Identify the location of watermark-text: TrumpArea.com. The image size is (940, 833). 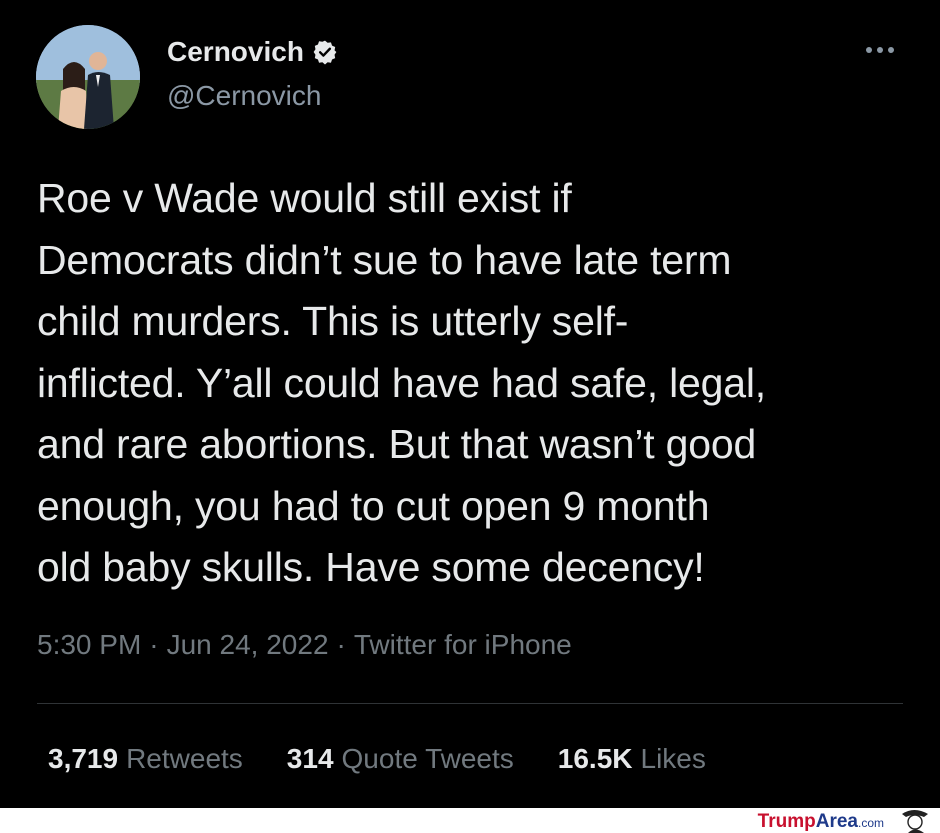
(821, 822).